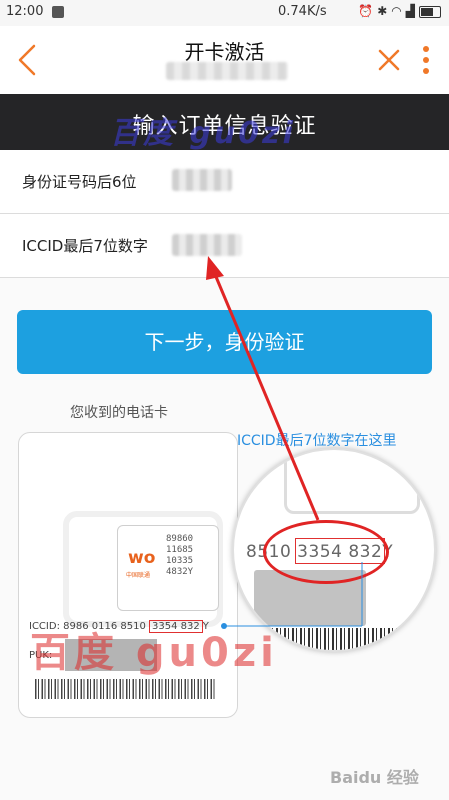  What do you see at coordinates (317, 441) in the screenshot?
I see `iccid-hint: ICCID最后7位数字在这里` at bounding box center [317, 441].